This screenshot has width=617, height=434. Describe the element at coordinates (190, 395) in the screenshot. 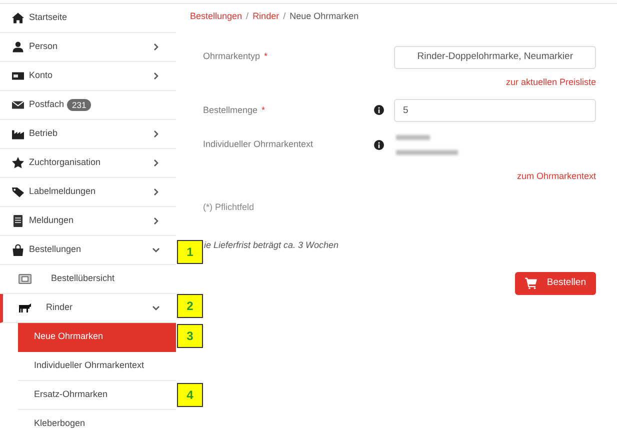

I see `callout-marker: 4` at that location.